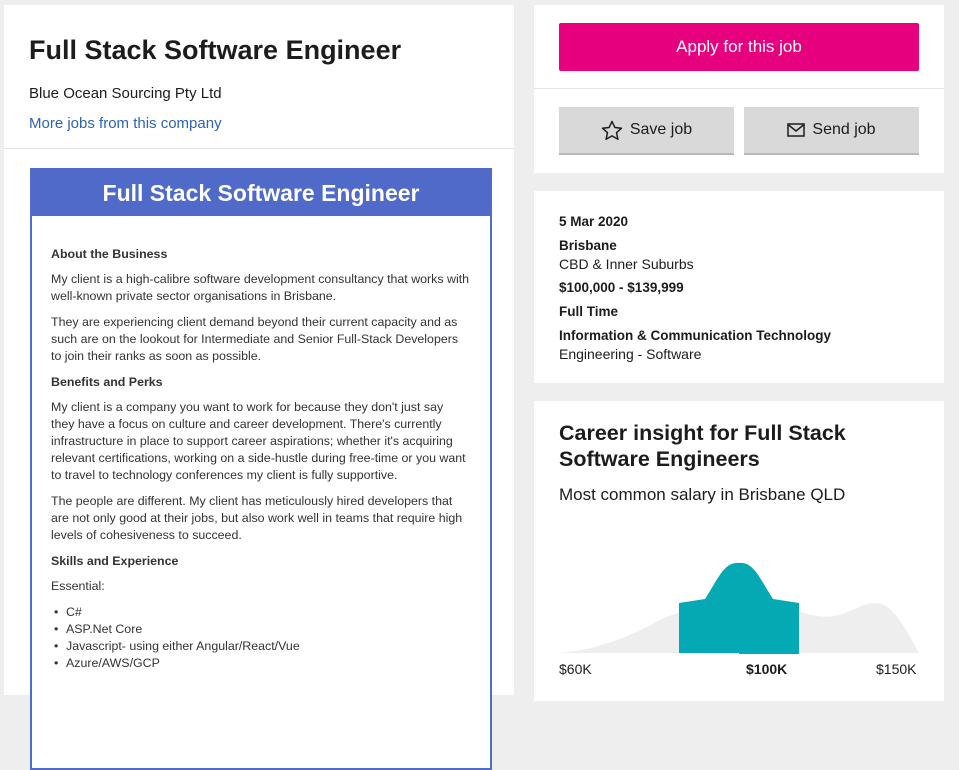 Image resolution: width=959 pixels, height=770 pixels. What do you see at coordinates (260, 612) in the screenshot?
I see `list-item: C#` at bounding box center [260, 612].